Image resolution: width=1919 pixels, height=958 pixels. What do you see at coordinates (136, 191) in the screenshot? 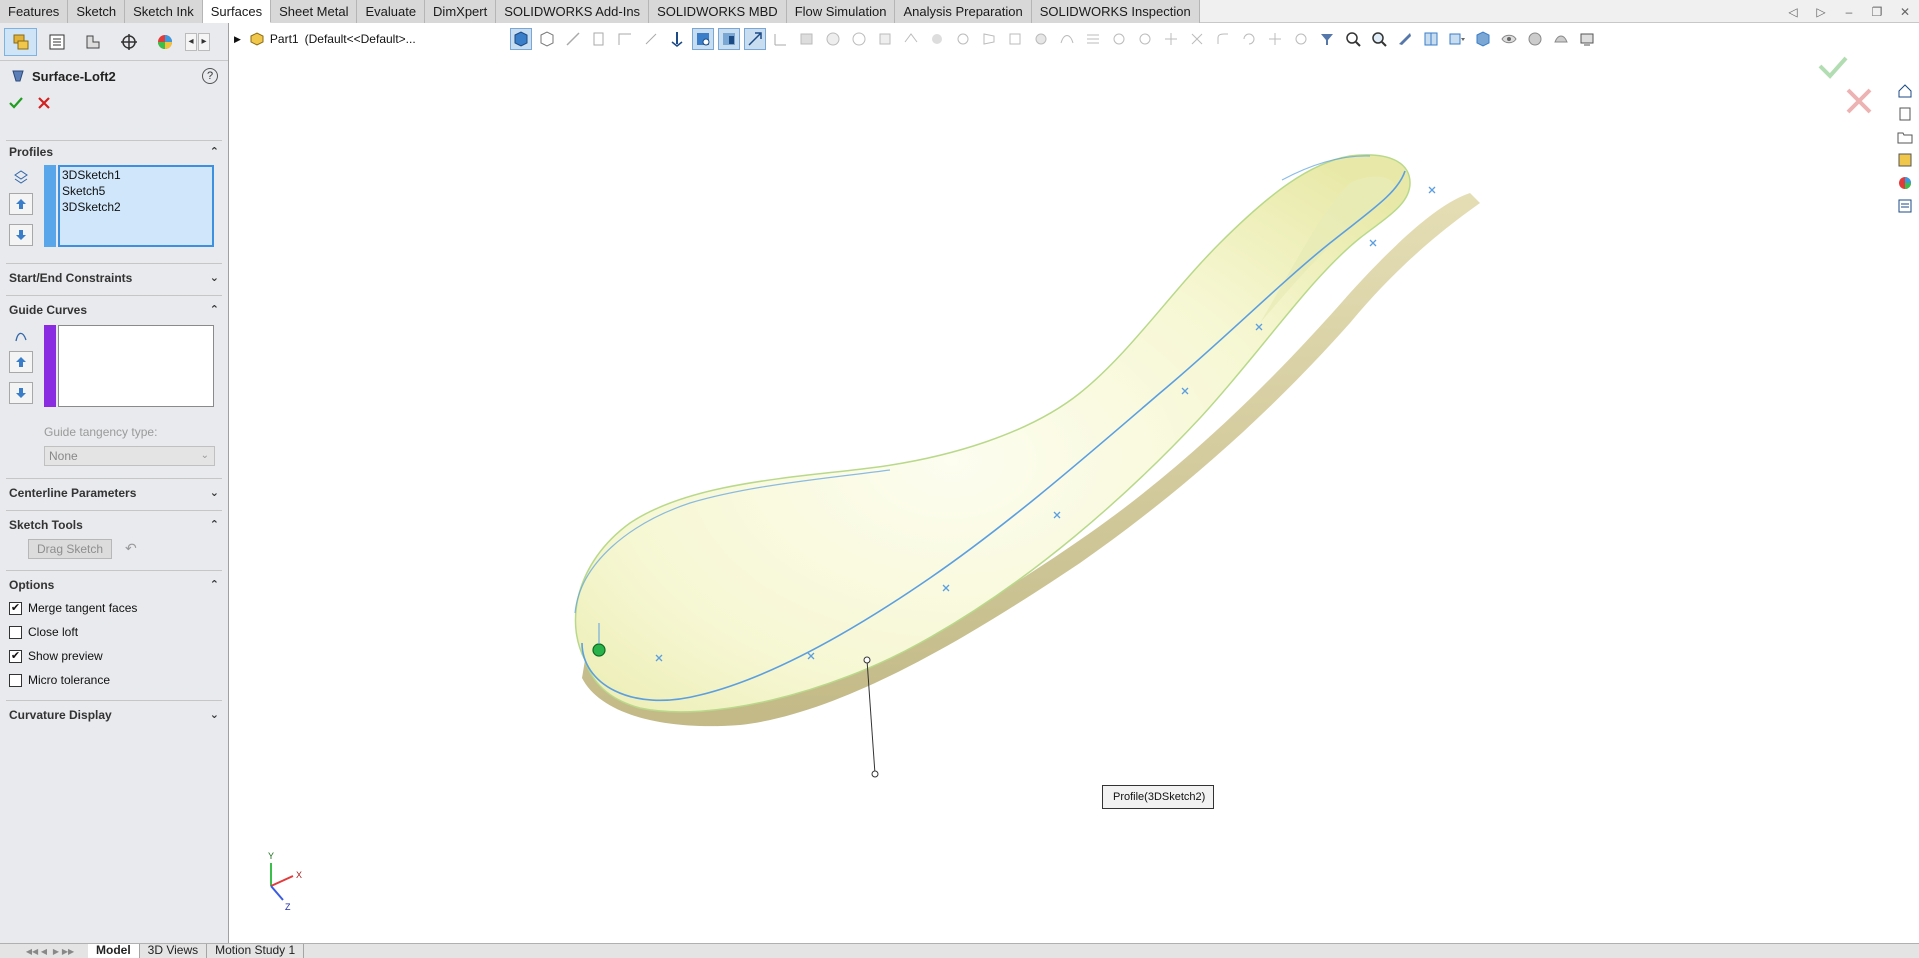
I see `list-item: Sketch5` at bounding box center [136, 191].